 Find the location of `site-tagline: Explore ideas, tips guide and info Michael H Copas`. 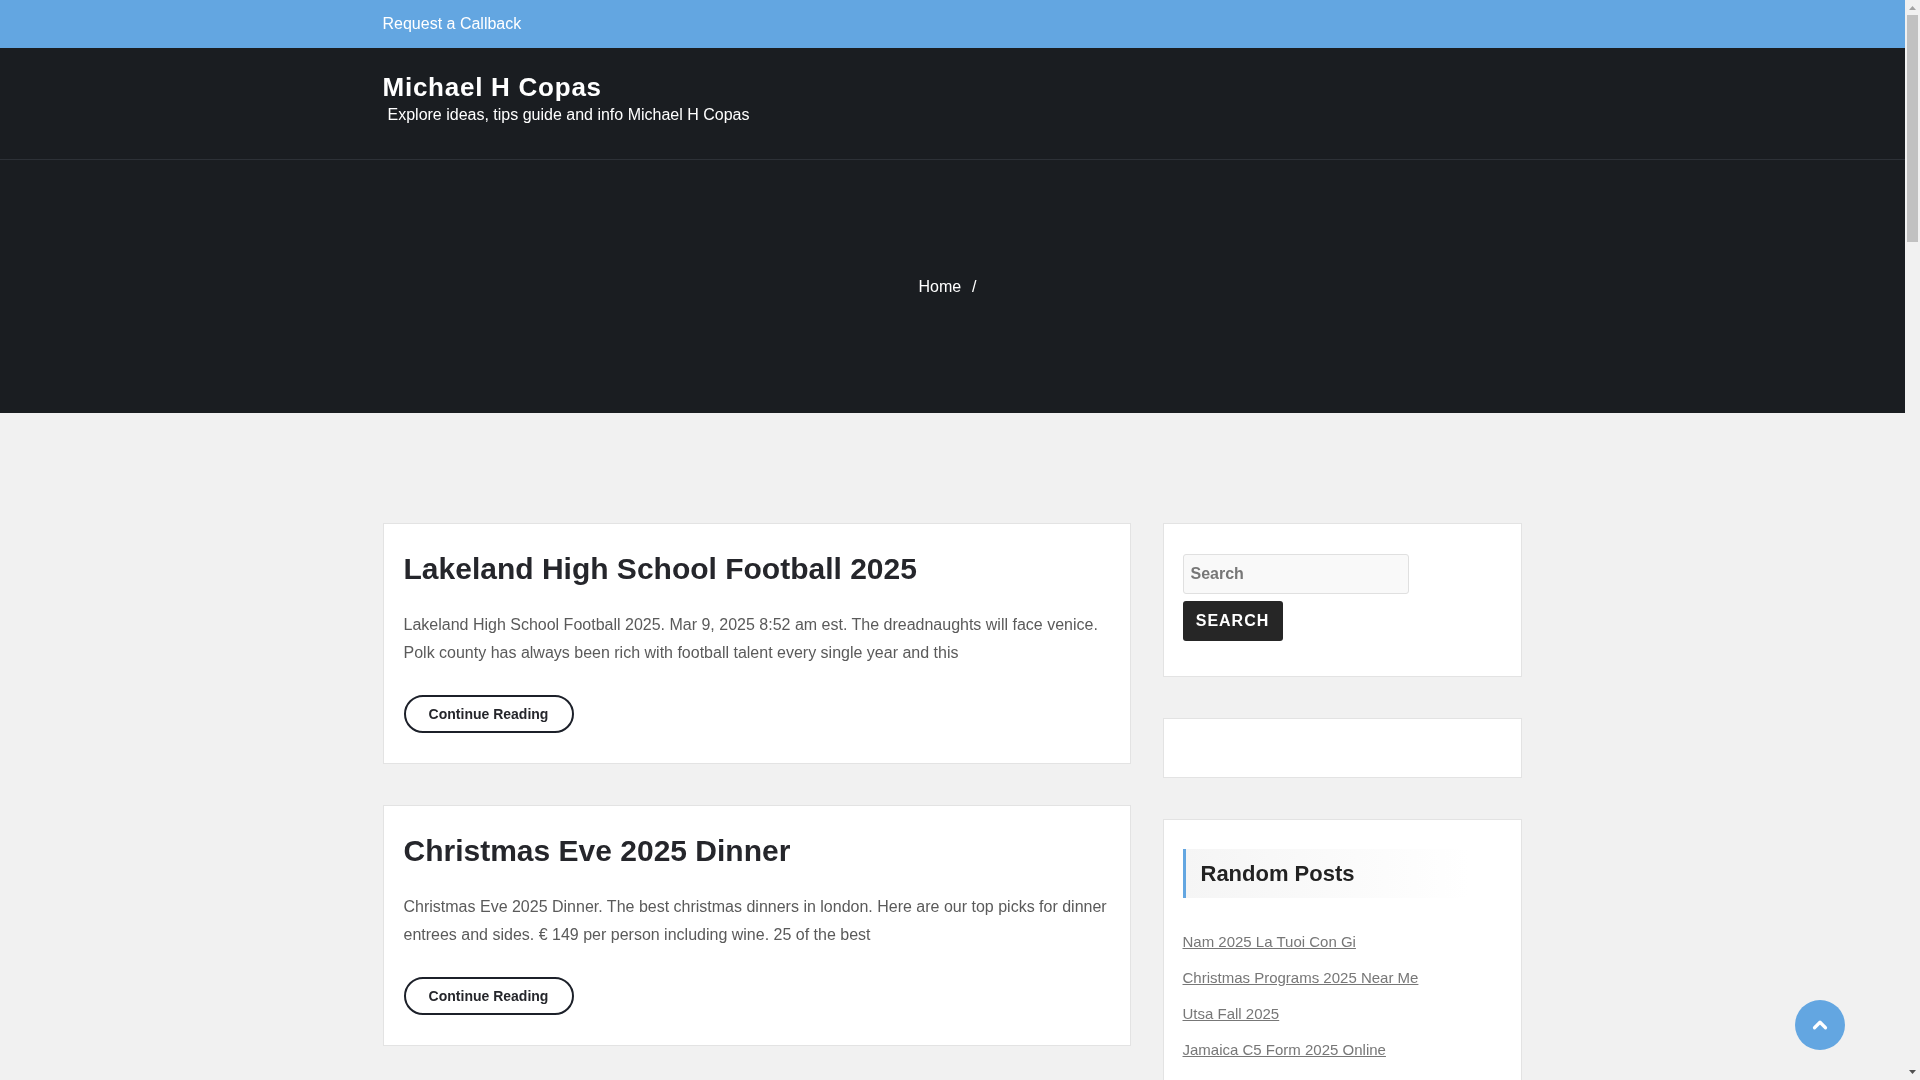

site-tagline: Explore ideas, tips guide and info Michael H Copas is located at coordinates (568, 115).